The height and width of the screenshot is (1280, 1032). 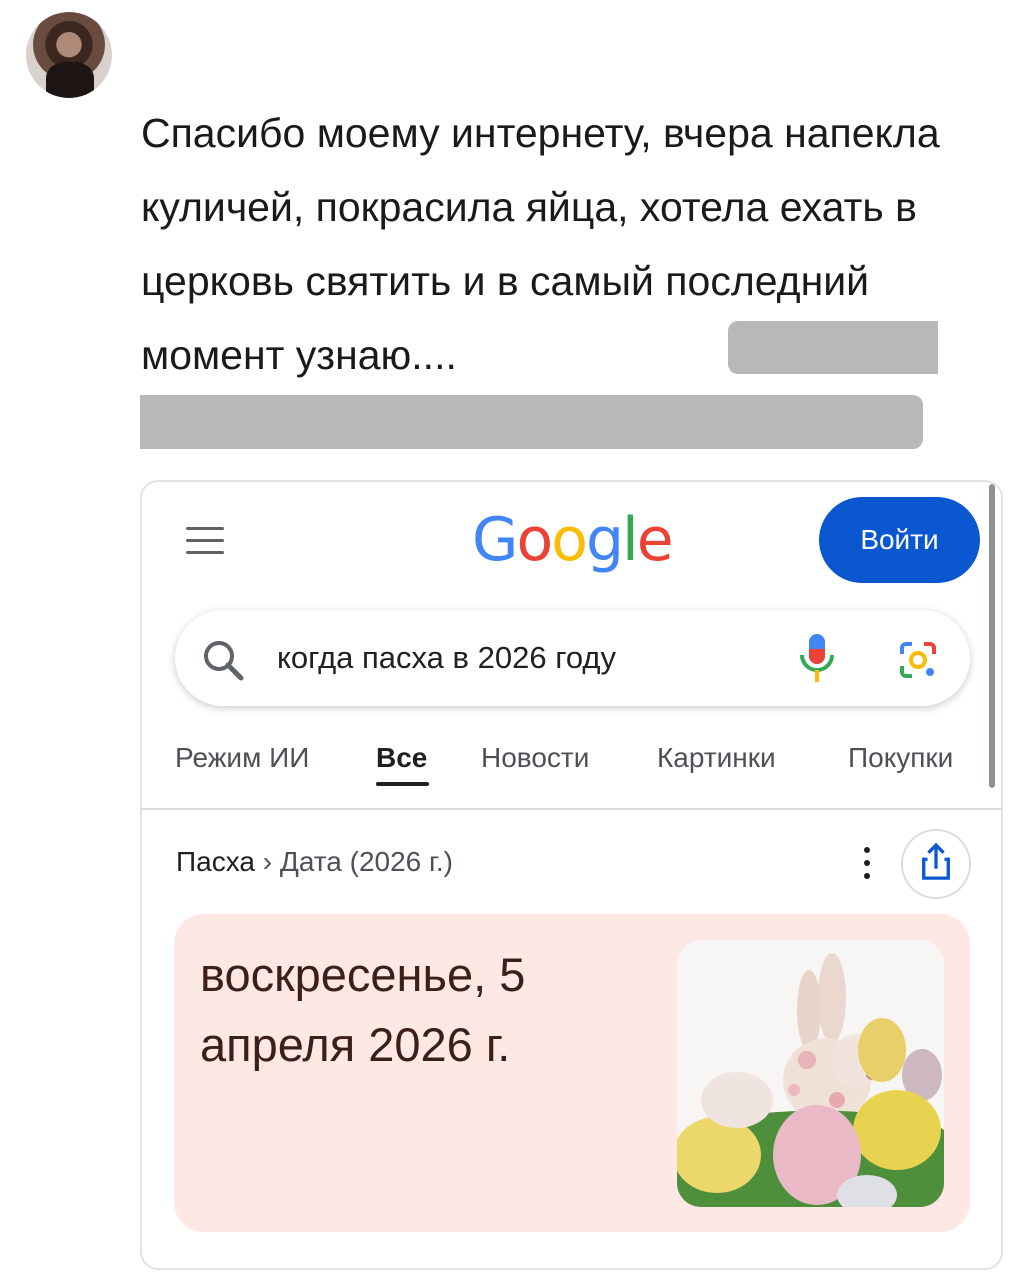 What do you see at coordinates (205, 541) in the screenshot?
I see `menu-icon` at bounding box center [205, 541].